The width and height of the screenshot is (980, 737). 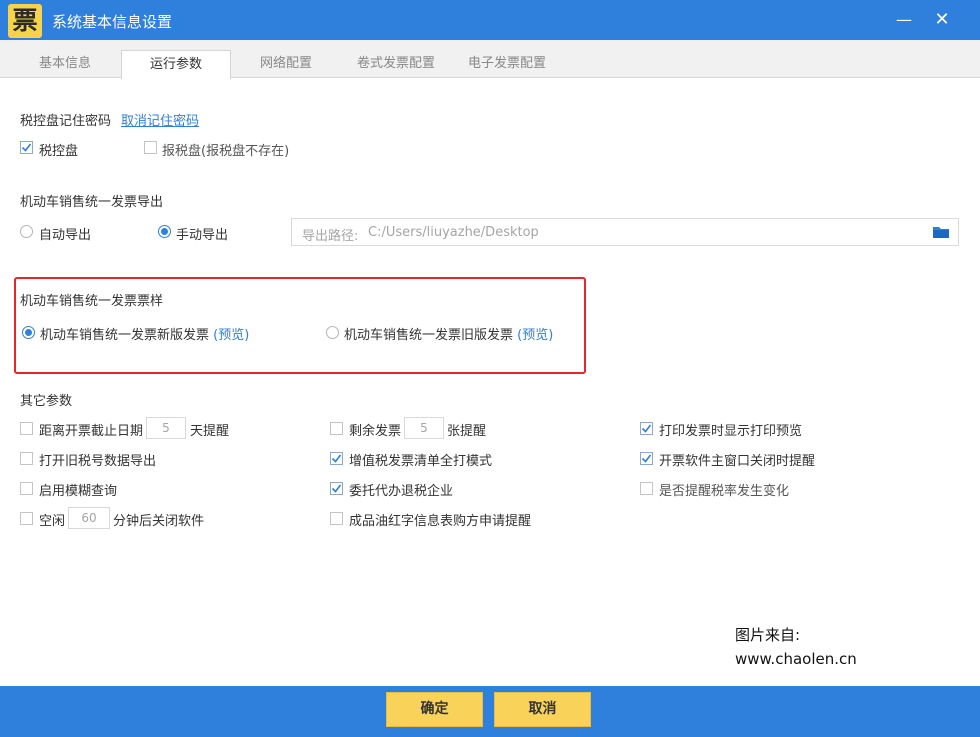 What do you see at coordinates (434, 709) in the screenshot?
I see `confirm-button: 确定` at bounding box center [434, 709].